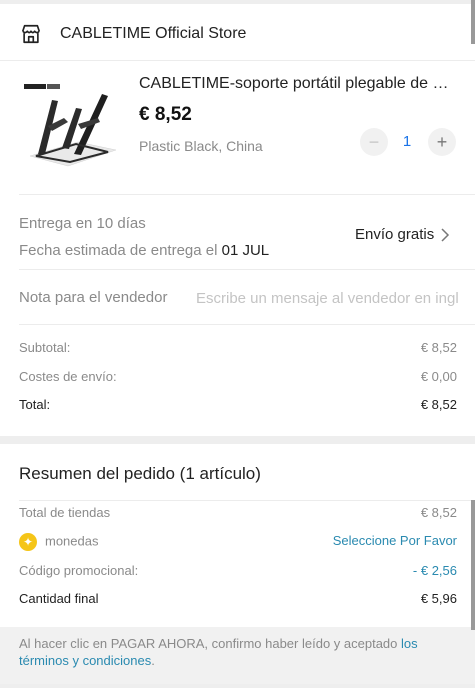 This screenshot has height=688, width=475. I want to click on promo-code-value: - € 2,56, so click(435, 570).